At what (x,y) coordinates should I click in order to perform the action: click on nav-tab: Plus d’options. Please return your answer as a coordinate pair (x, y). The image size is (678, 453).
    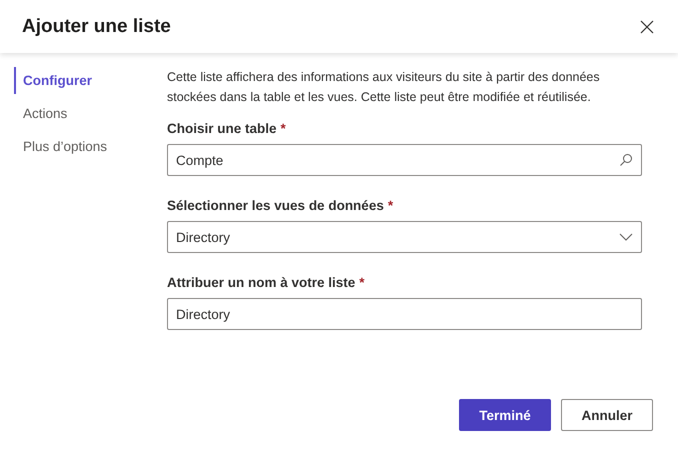
    Looking at the image, I should click on (61, 146).